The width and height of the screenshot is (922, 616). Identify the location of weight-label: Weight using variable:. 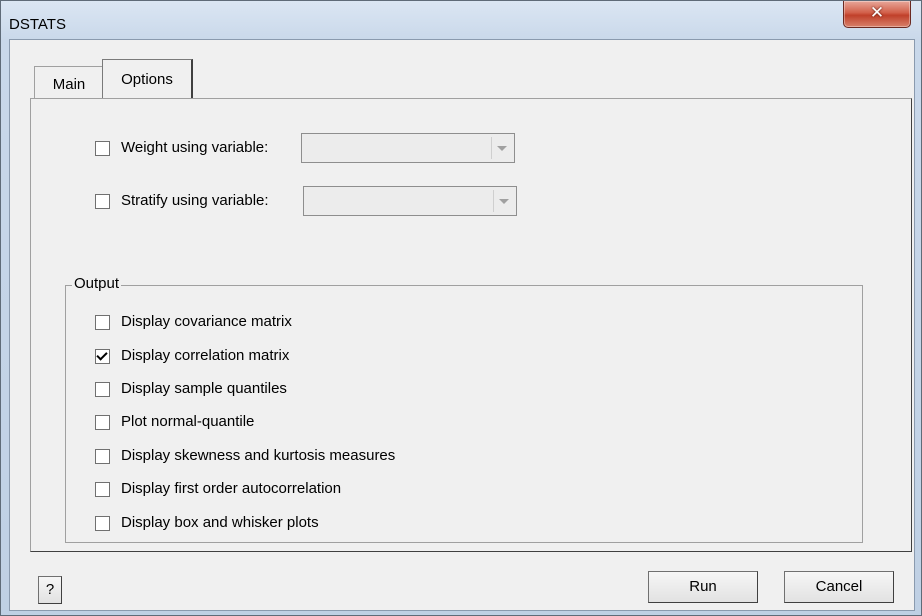
(195, 147).